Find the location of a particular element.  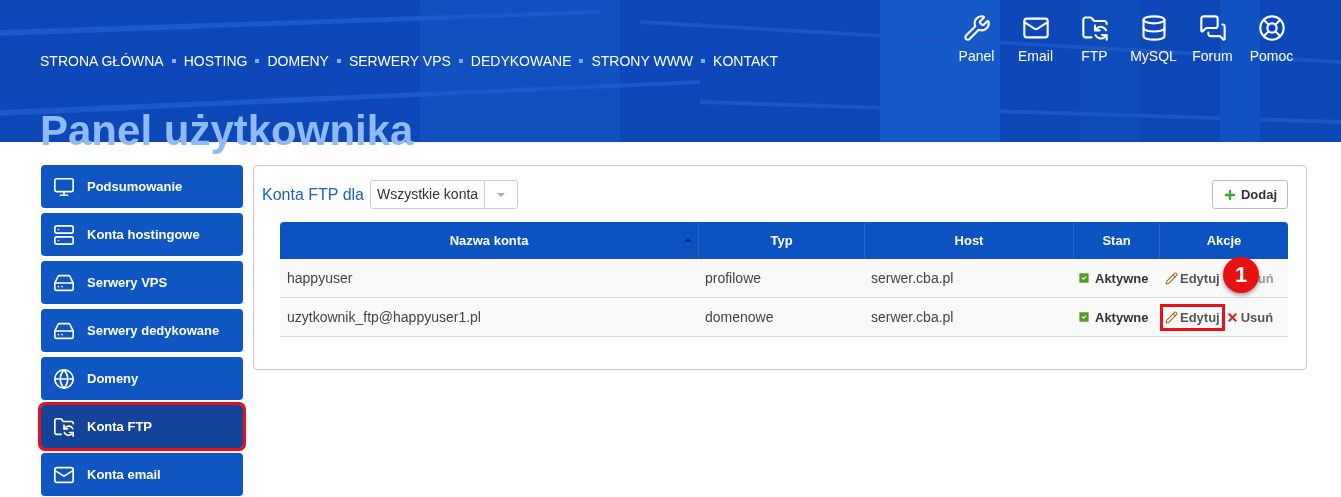

nav-link: STRONA GŁÓWNA is located at coordinates (102, 61).